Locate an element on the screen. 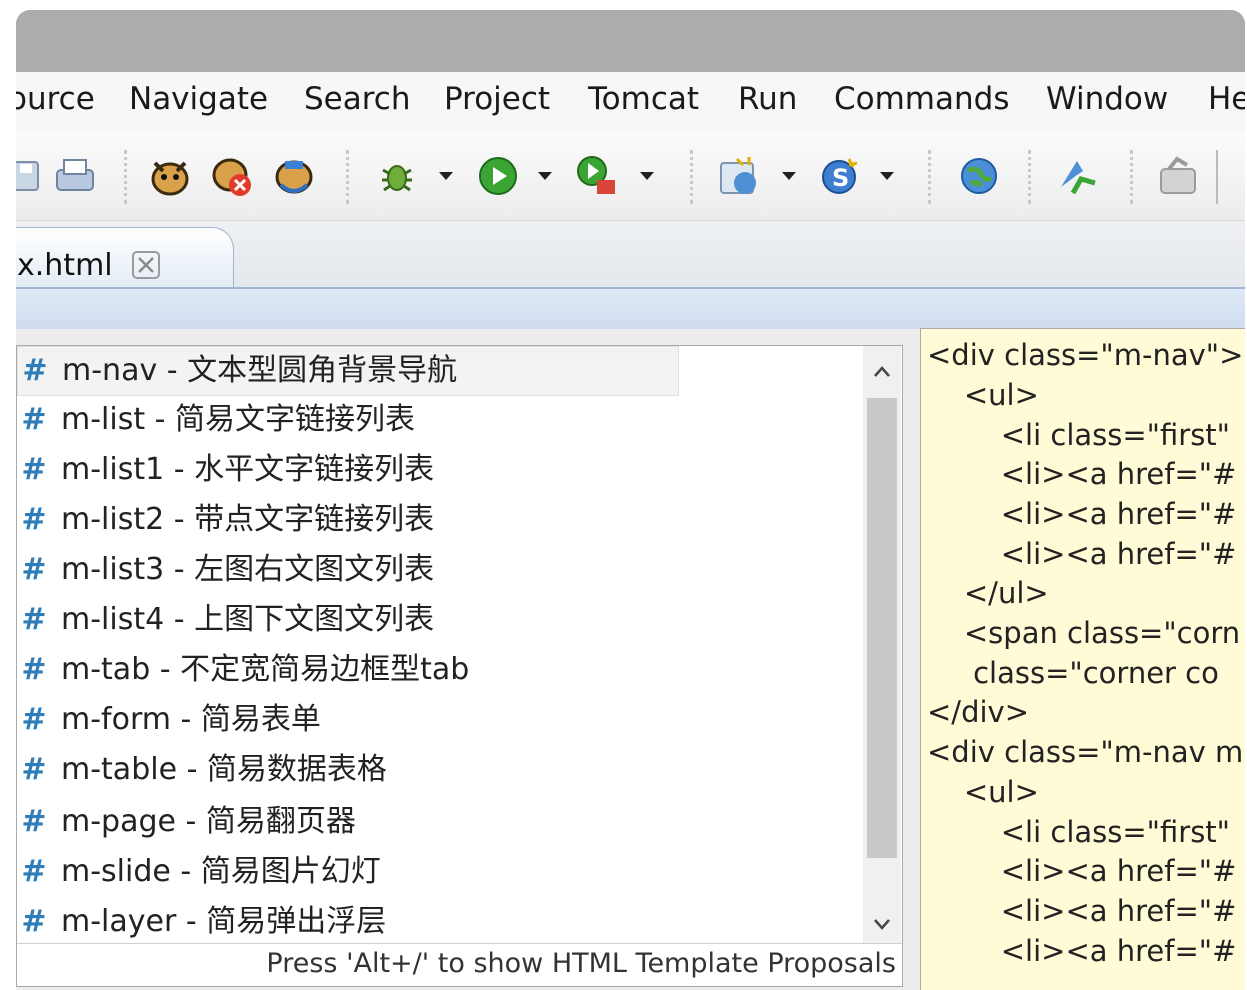 This screenshot has width=1247, height=990. proposal-label: m-nav - 文本型圆角背景导航 is located at coordinates (260, 370).